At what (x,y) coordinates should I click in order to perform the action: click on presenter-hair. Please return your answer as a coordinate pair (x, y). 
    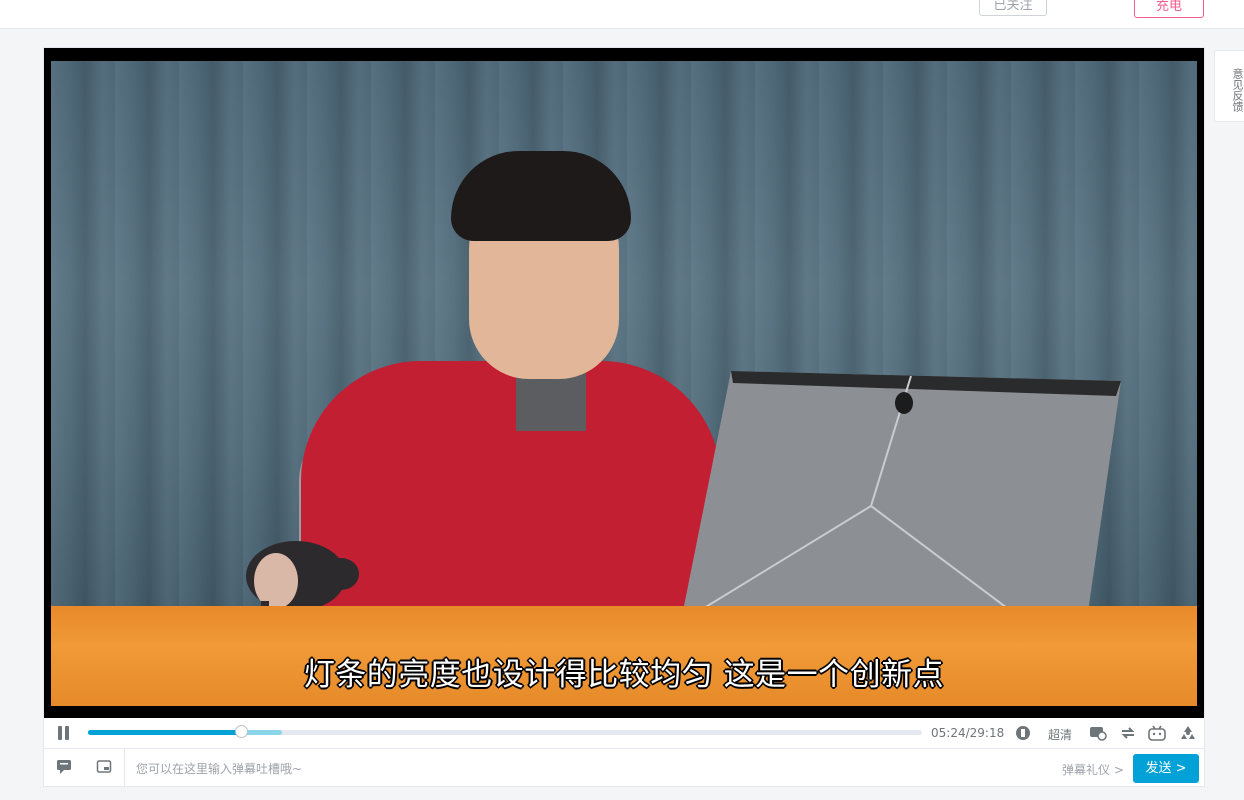
    Looking at the image, I should click on (541, 196).